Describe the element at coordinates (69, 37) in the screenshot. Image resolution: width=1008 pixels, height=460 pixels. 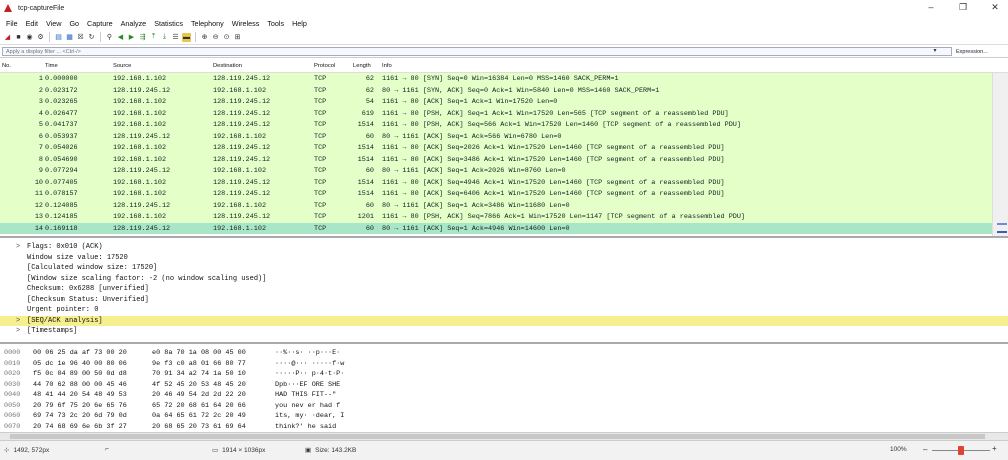
I see `save-file-icon: ▦` at that location.